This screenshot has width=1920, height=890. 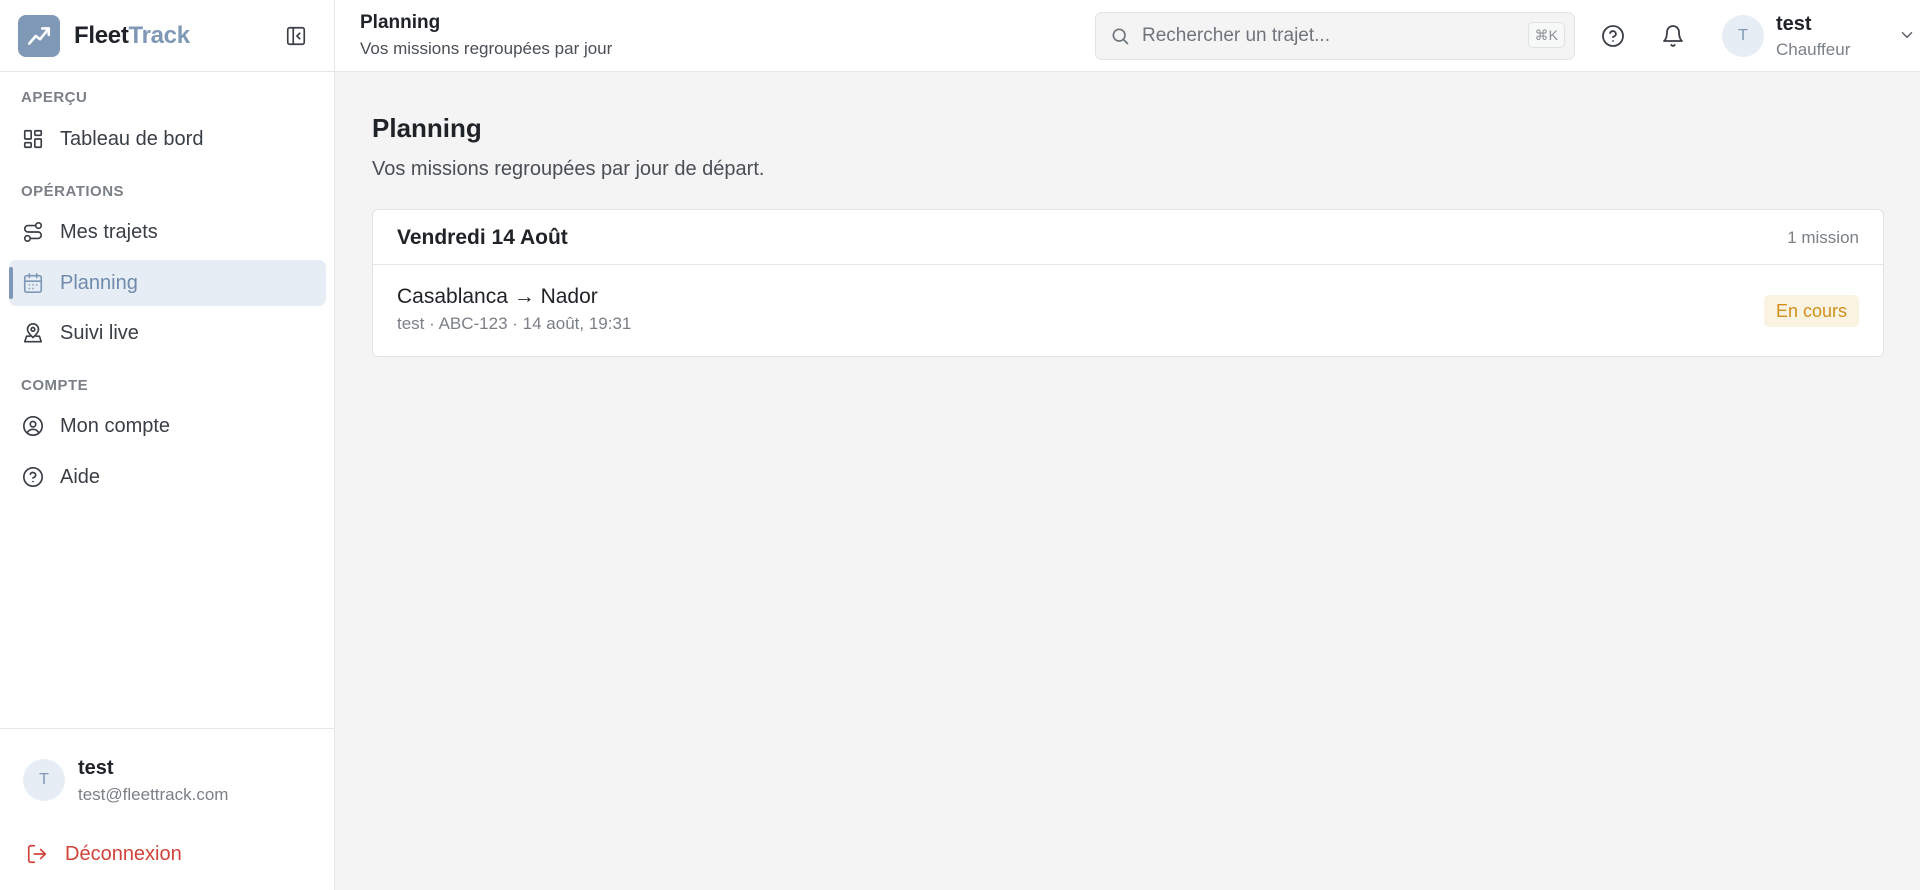 I want to click on sidebar-item-mes-trajets: Mes trajets, so click(x=167, y=232).